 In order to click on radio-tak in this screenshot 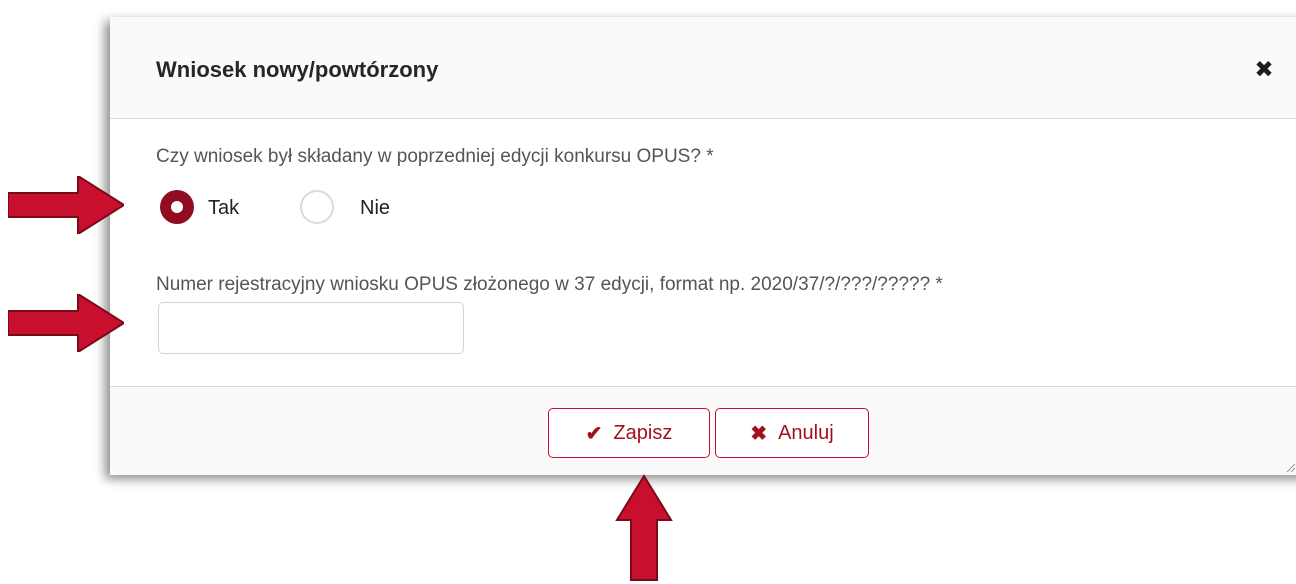, I will do `click(177, 207)`.